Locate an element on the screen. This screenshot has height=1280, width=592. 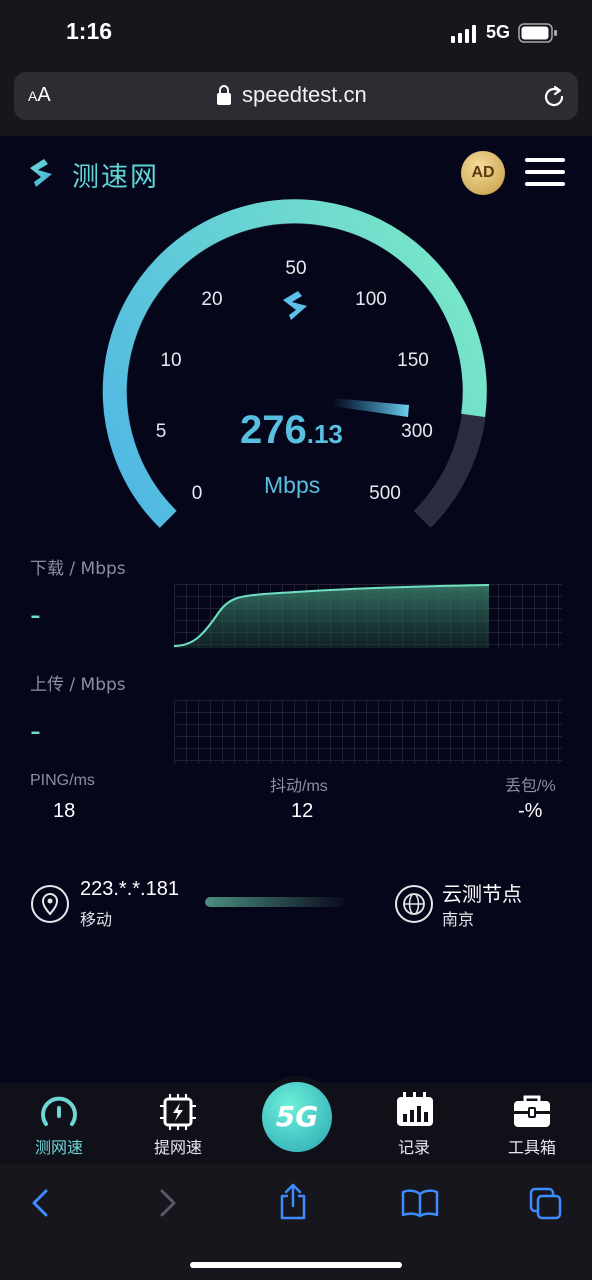
upload-graph-grid is located at coordinates (368, 732).